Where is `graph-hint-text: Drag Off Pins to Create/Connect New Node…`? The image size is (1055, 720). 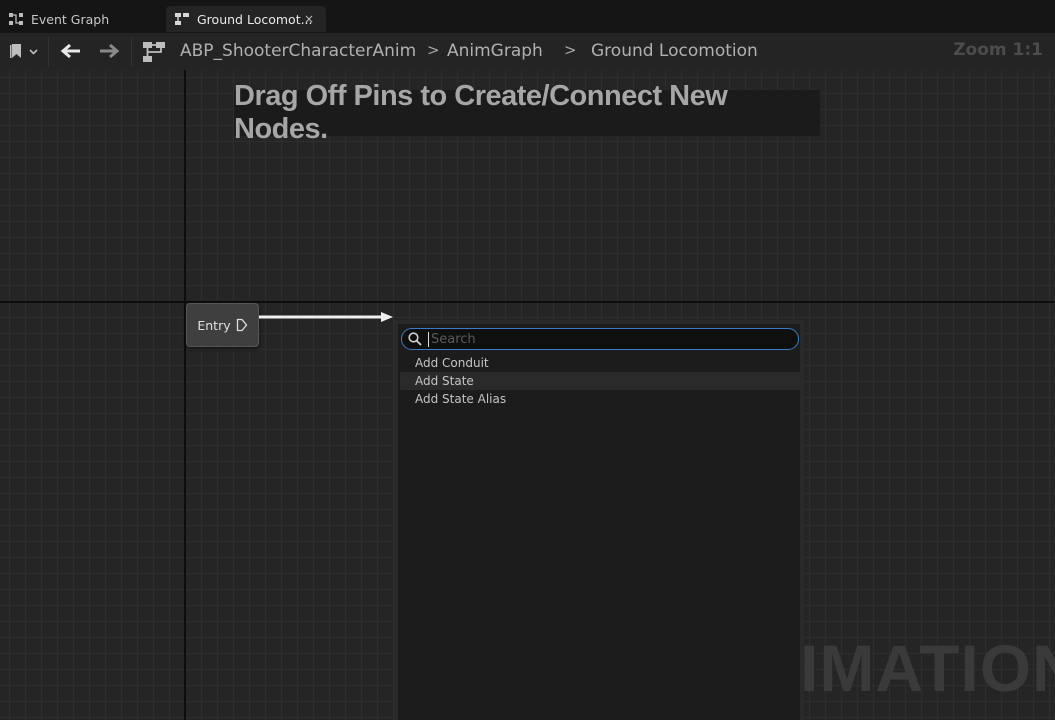 graph-hint-text: Drag Off Pins to Create/Connect New Node… is located at coordinates (527, 112).